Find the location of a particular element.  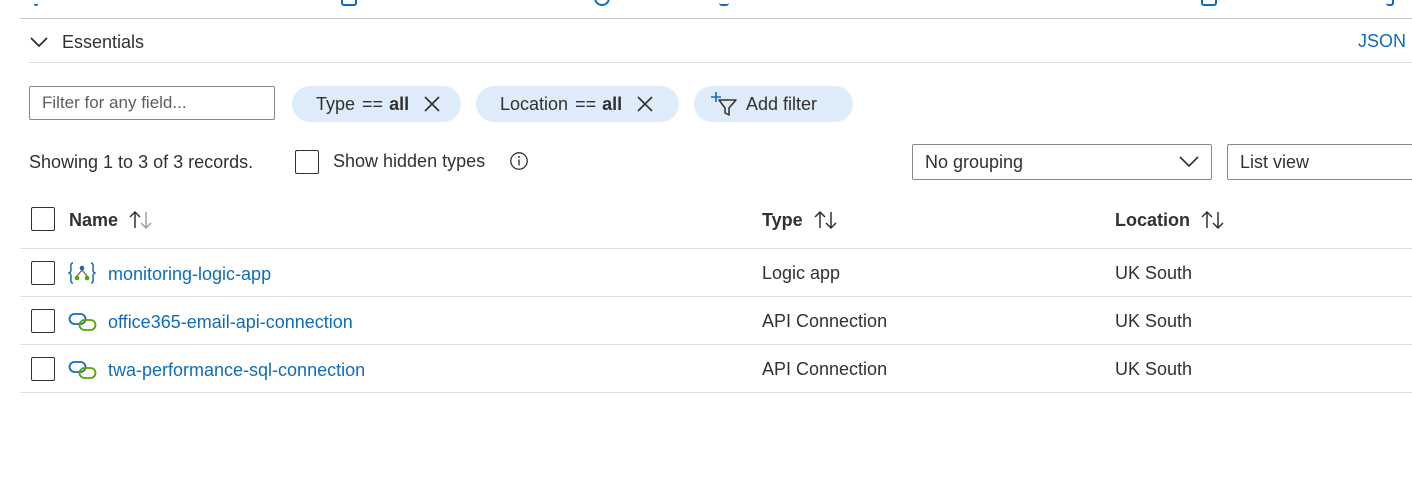

column-header-location: Location is located at coordinates (1170, 220).